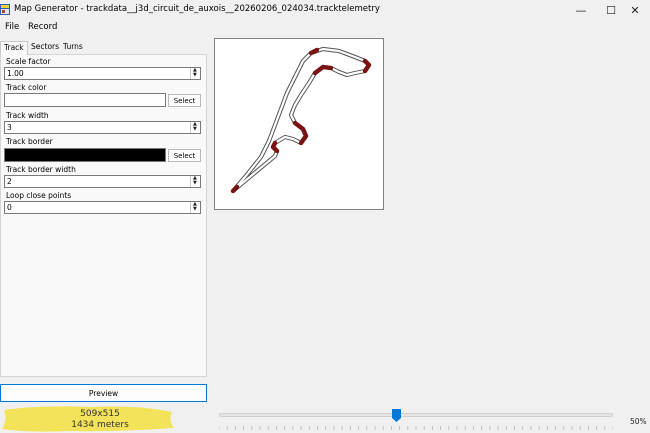 The height and width of the screenshot is (433, 650). What do you see at coordinates (9, 207) in the screenshot?
I see `loop-close-points-value: 0` at bounding box center [9, 207].